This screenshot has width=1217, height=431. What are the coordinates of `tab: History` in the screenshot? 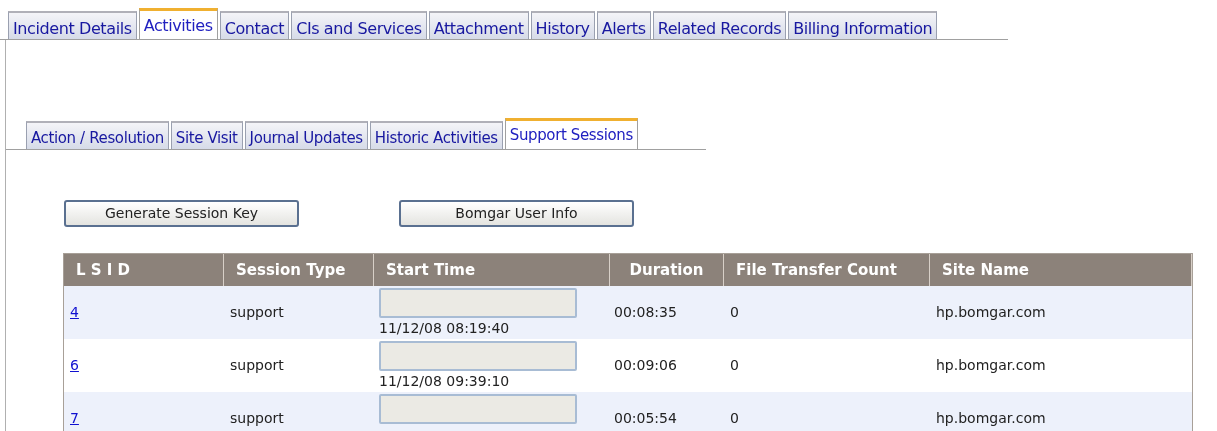 It's located at (562, 25).